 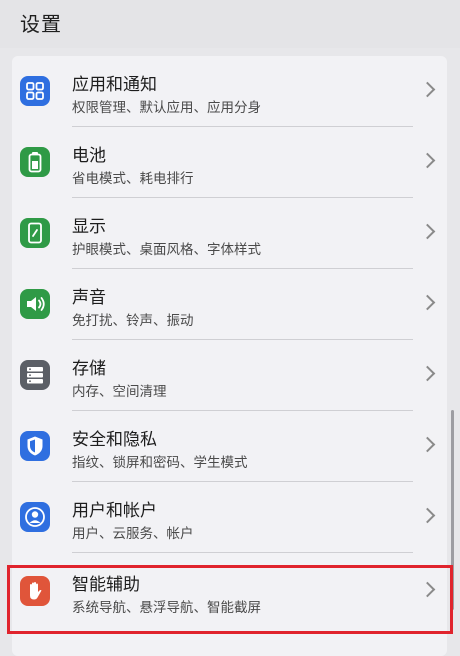 What do you see at coordinates (114, 440) in the screenshot?
I see `settings-item-title: 安全和隐私` at bounding box center [114, 440].